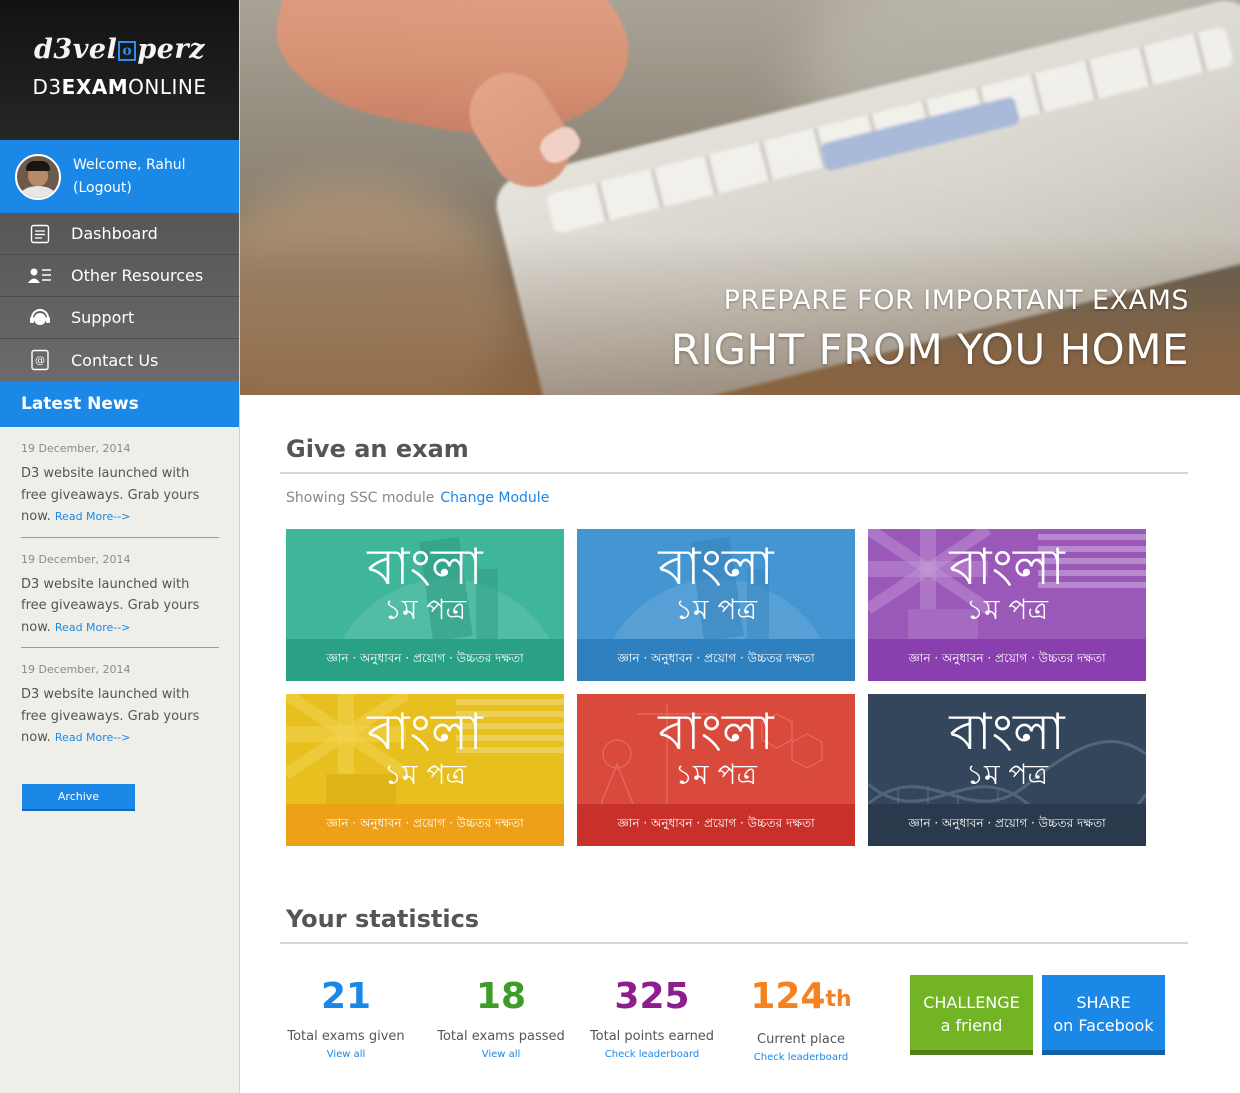 This screenshot has height=1093, width=1240. I want to click on stat-label: Total exams passed, so click(501, 1036).